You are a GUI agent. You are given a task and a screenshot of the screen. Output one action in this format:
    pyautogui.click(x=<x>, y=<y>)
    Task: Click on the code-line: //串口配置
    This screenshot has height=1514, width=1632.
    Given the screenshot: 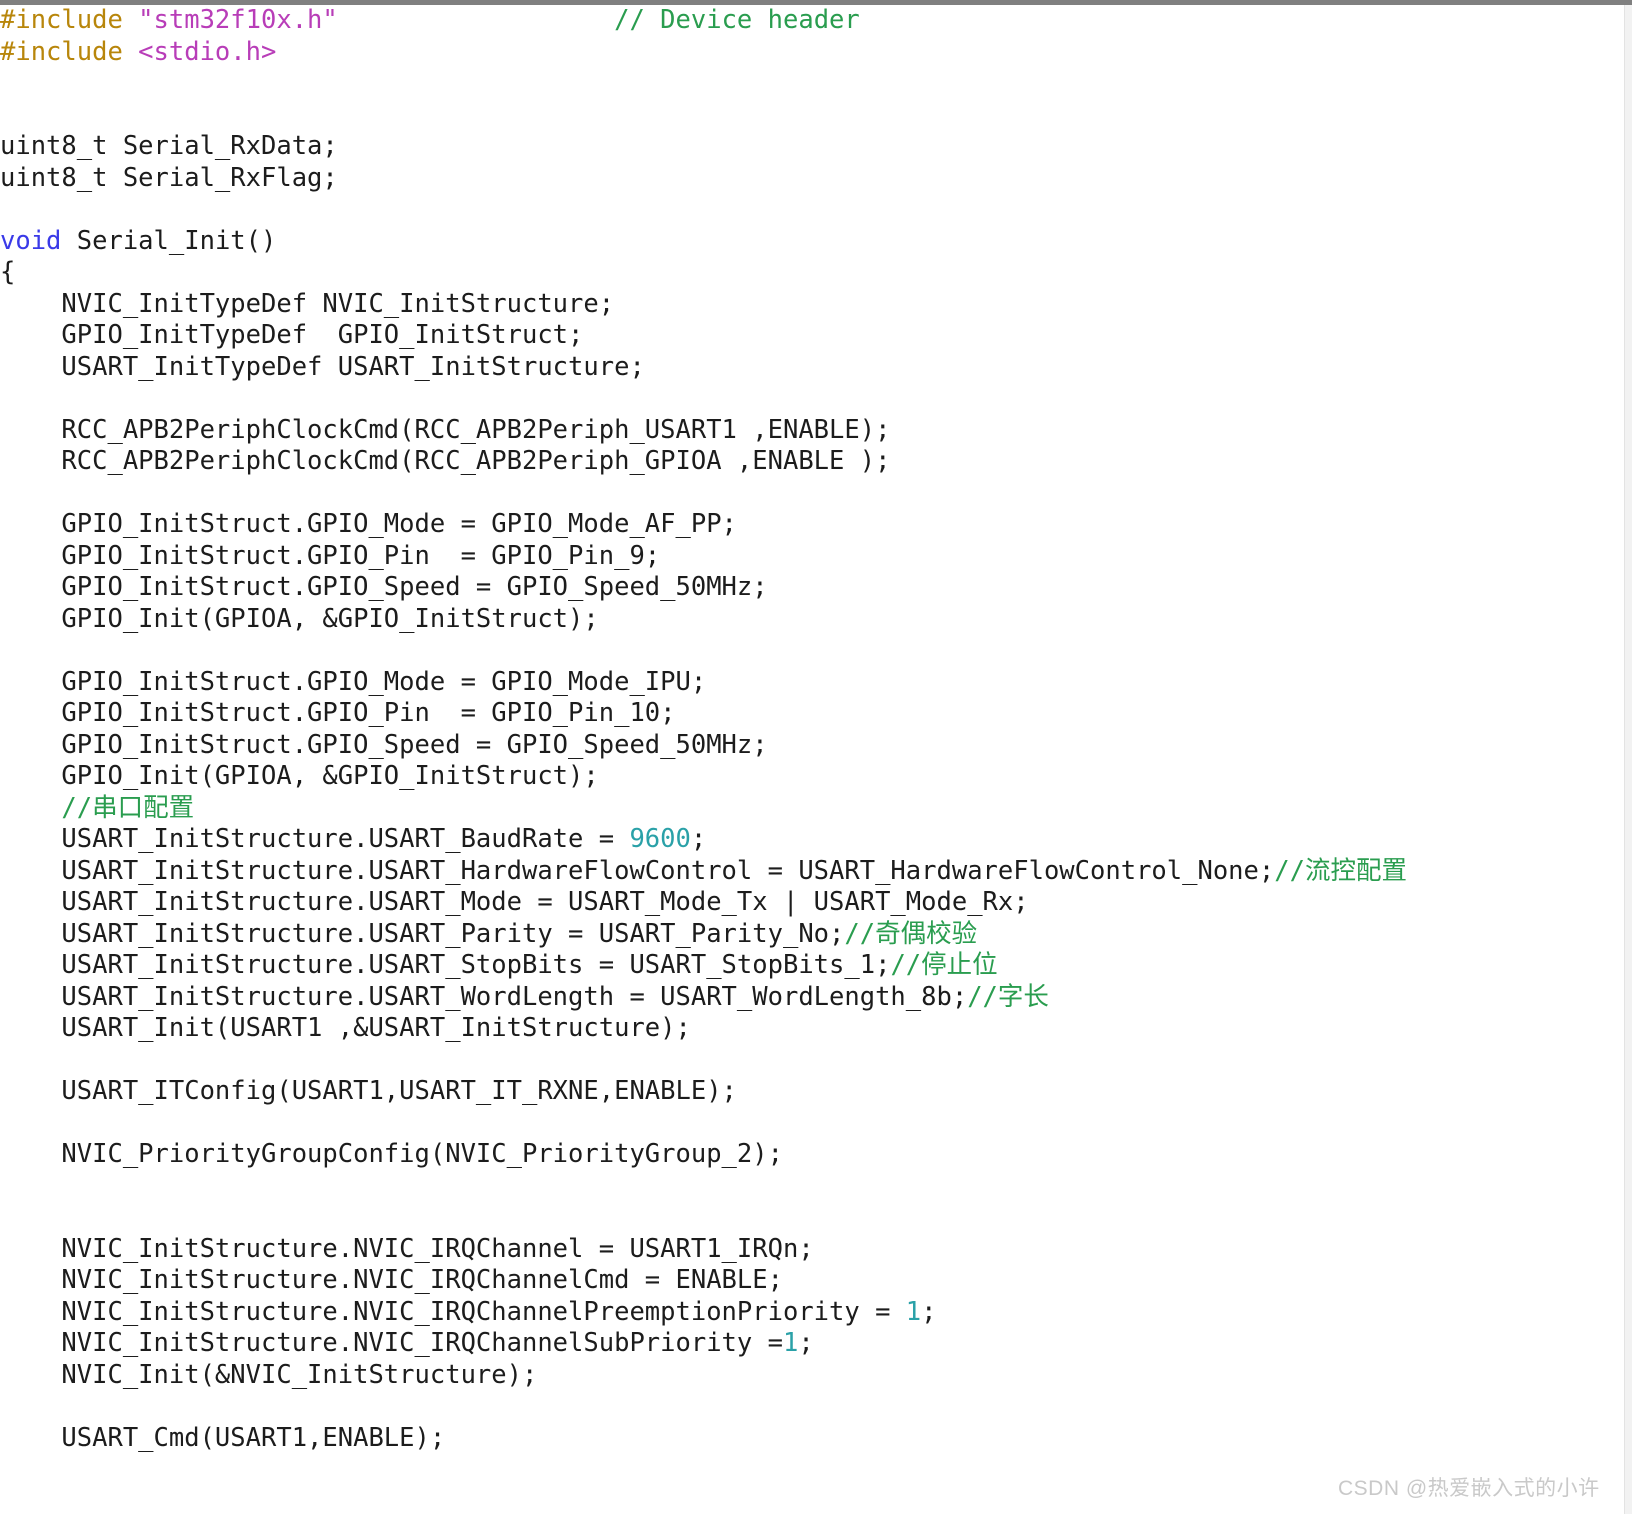 What is the action you would take?
    pyautogui.click(x=810, y=809)
    